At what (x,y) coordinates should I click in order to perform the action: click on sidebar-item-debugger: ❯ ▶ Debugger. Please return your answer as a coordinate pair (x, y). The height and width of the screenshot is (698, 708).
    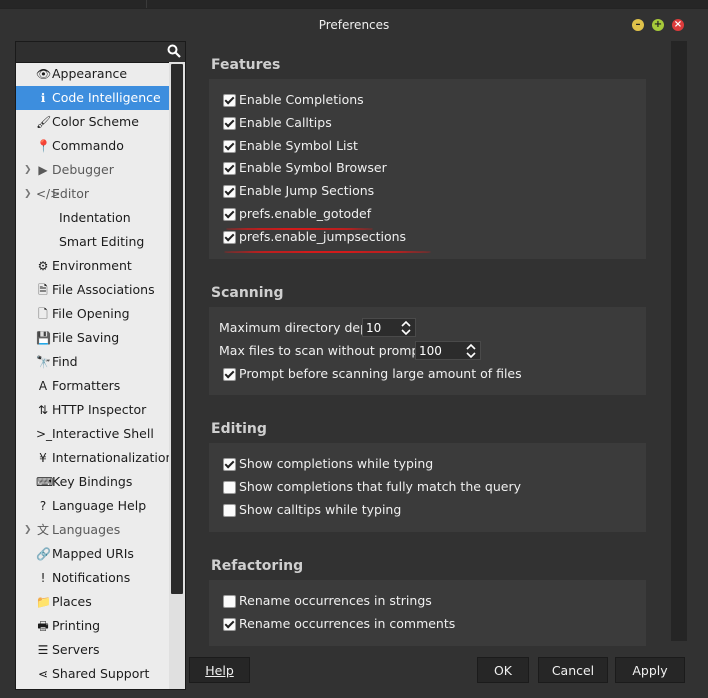
    Looking at the image, I should click on (92, 170).